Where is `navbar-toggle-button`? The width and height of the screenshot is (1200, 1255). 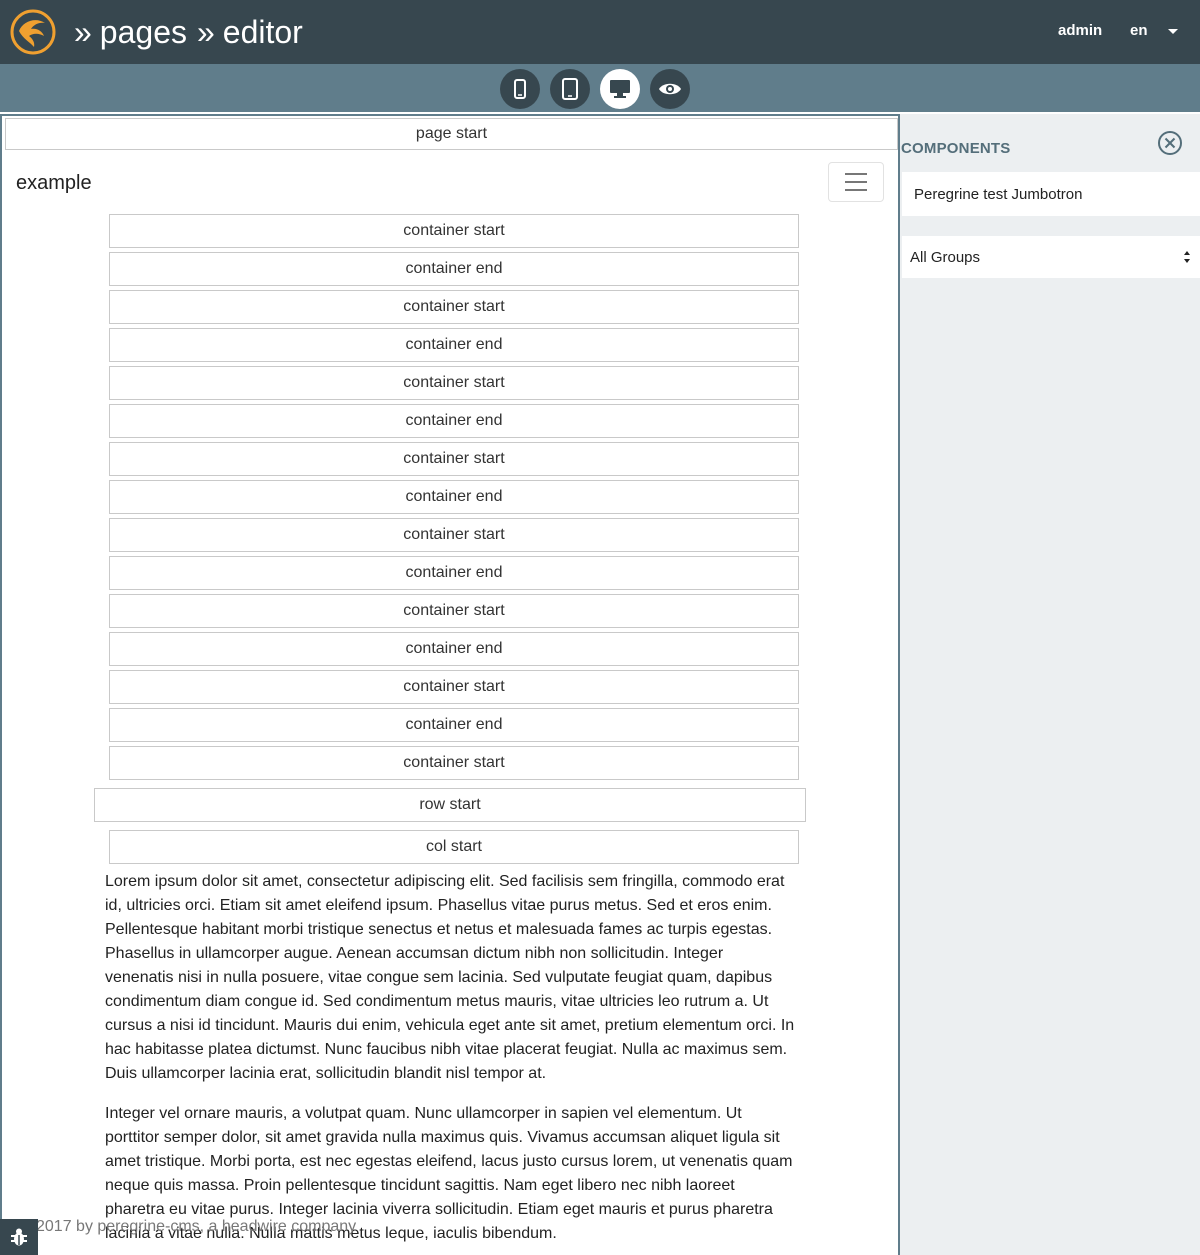 navbar-toggle-button is located at coordinates (856, 182).